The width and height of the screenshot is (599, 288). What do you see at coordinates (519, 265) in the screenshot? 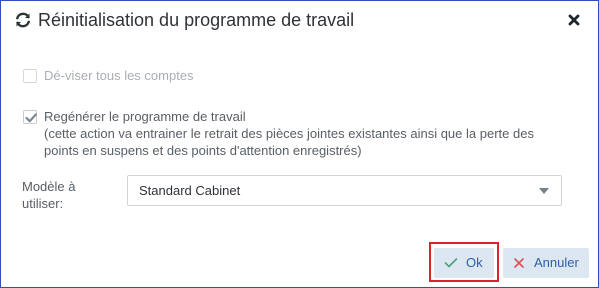
I see `x-icon` at bounding box center [519, 265].